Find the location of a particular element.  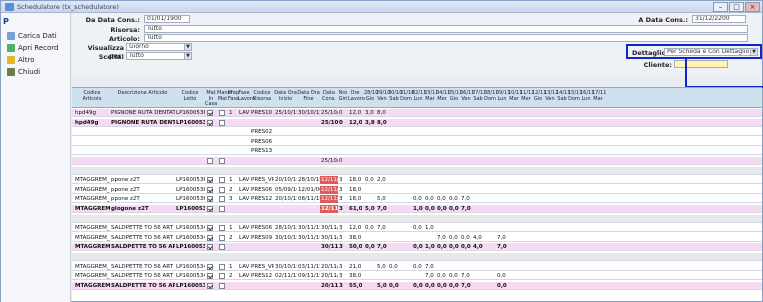

column-header: Codice Risorsa is located at coordinates (262, 96).